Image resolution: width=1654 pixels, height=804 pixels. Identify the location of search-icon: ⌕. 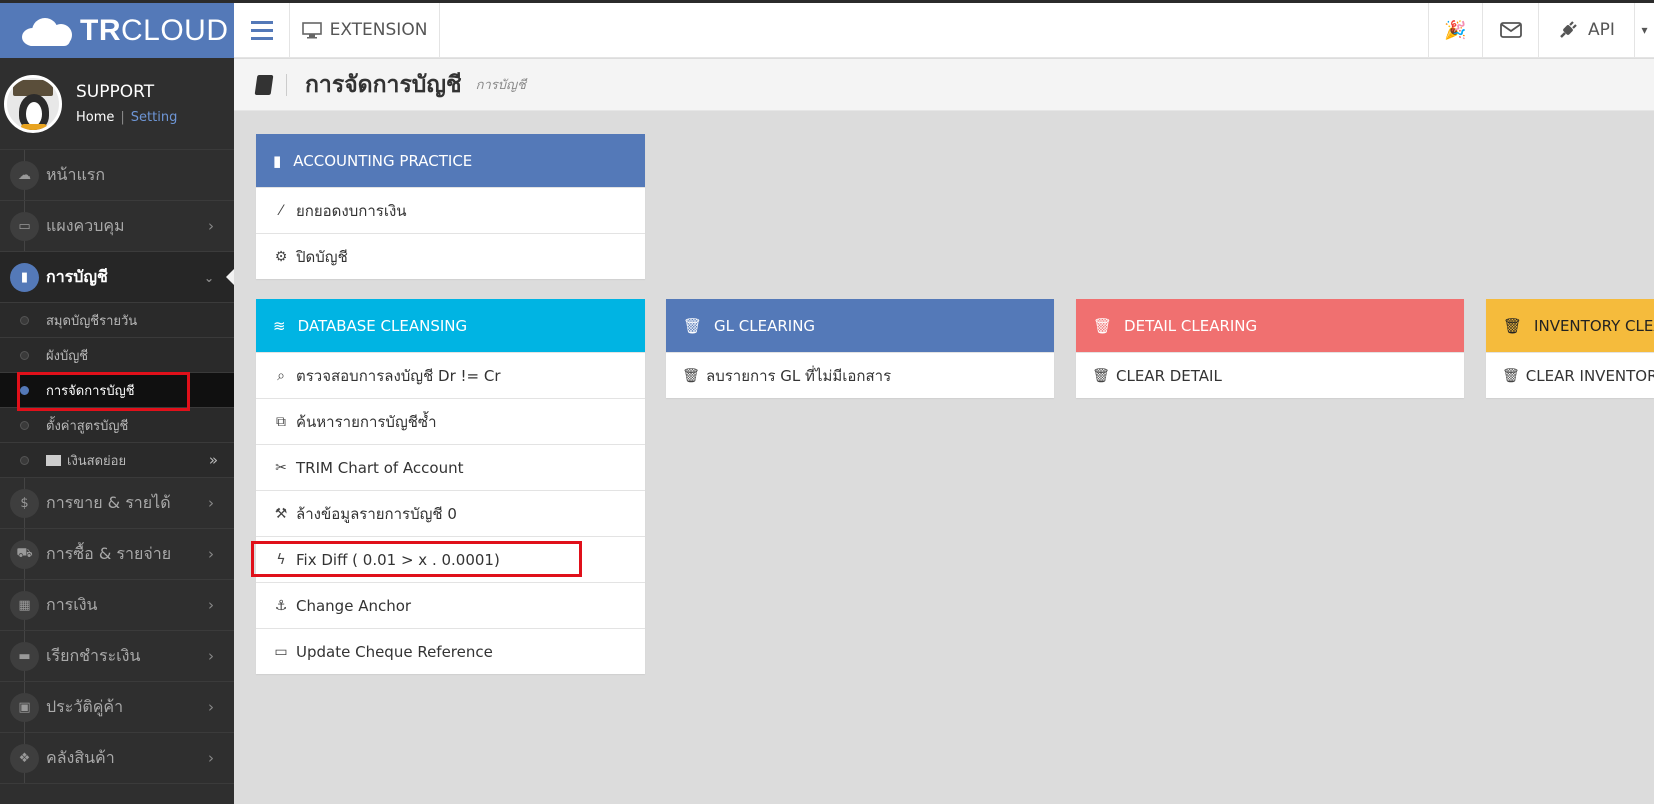
(281, 375).